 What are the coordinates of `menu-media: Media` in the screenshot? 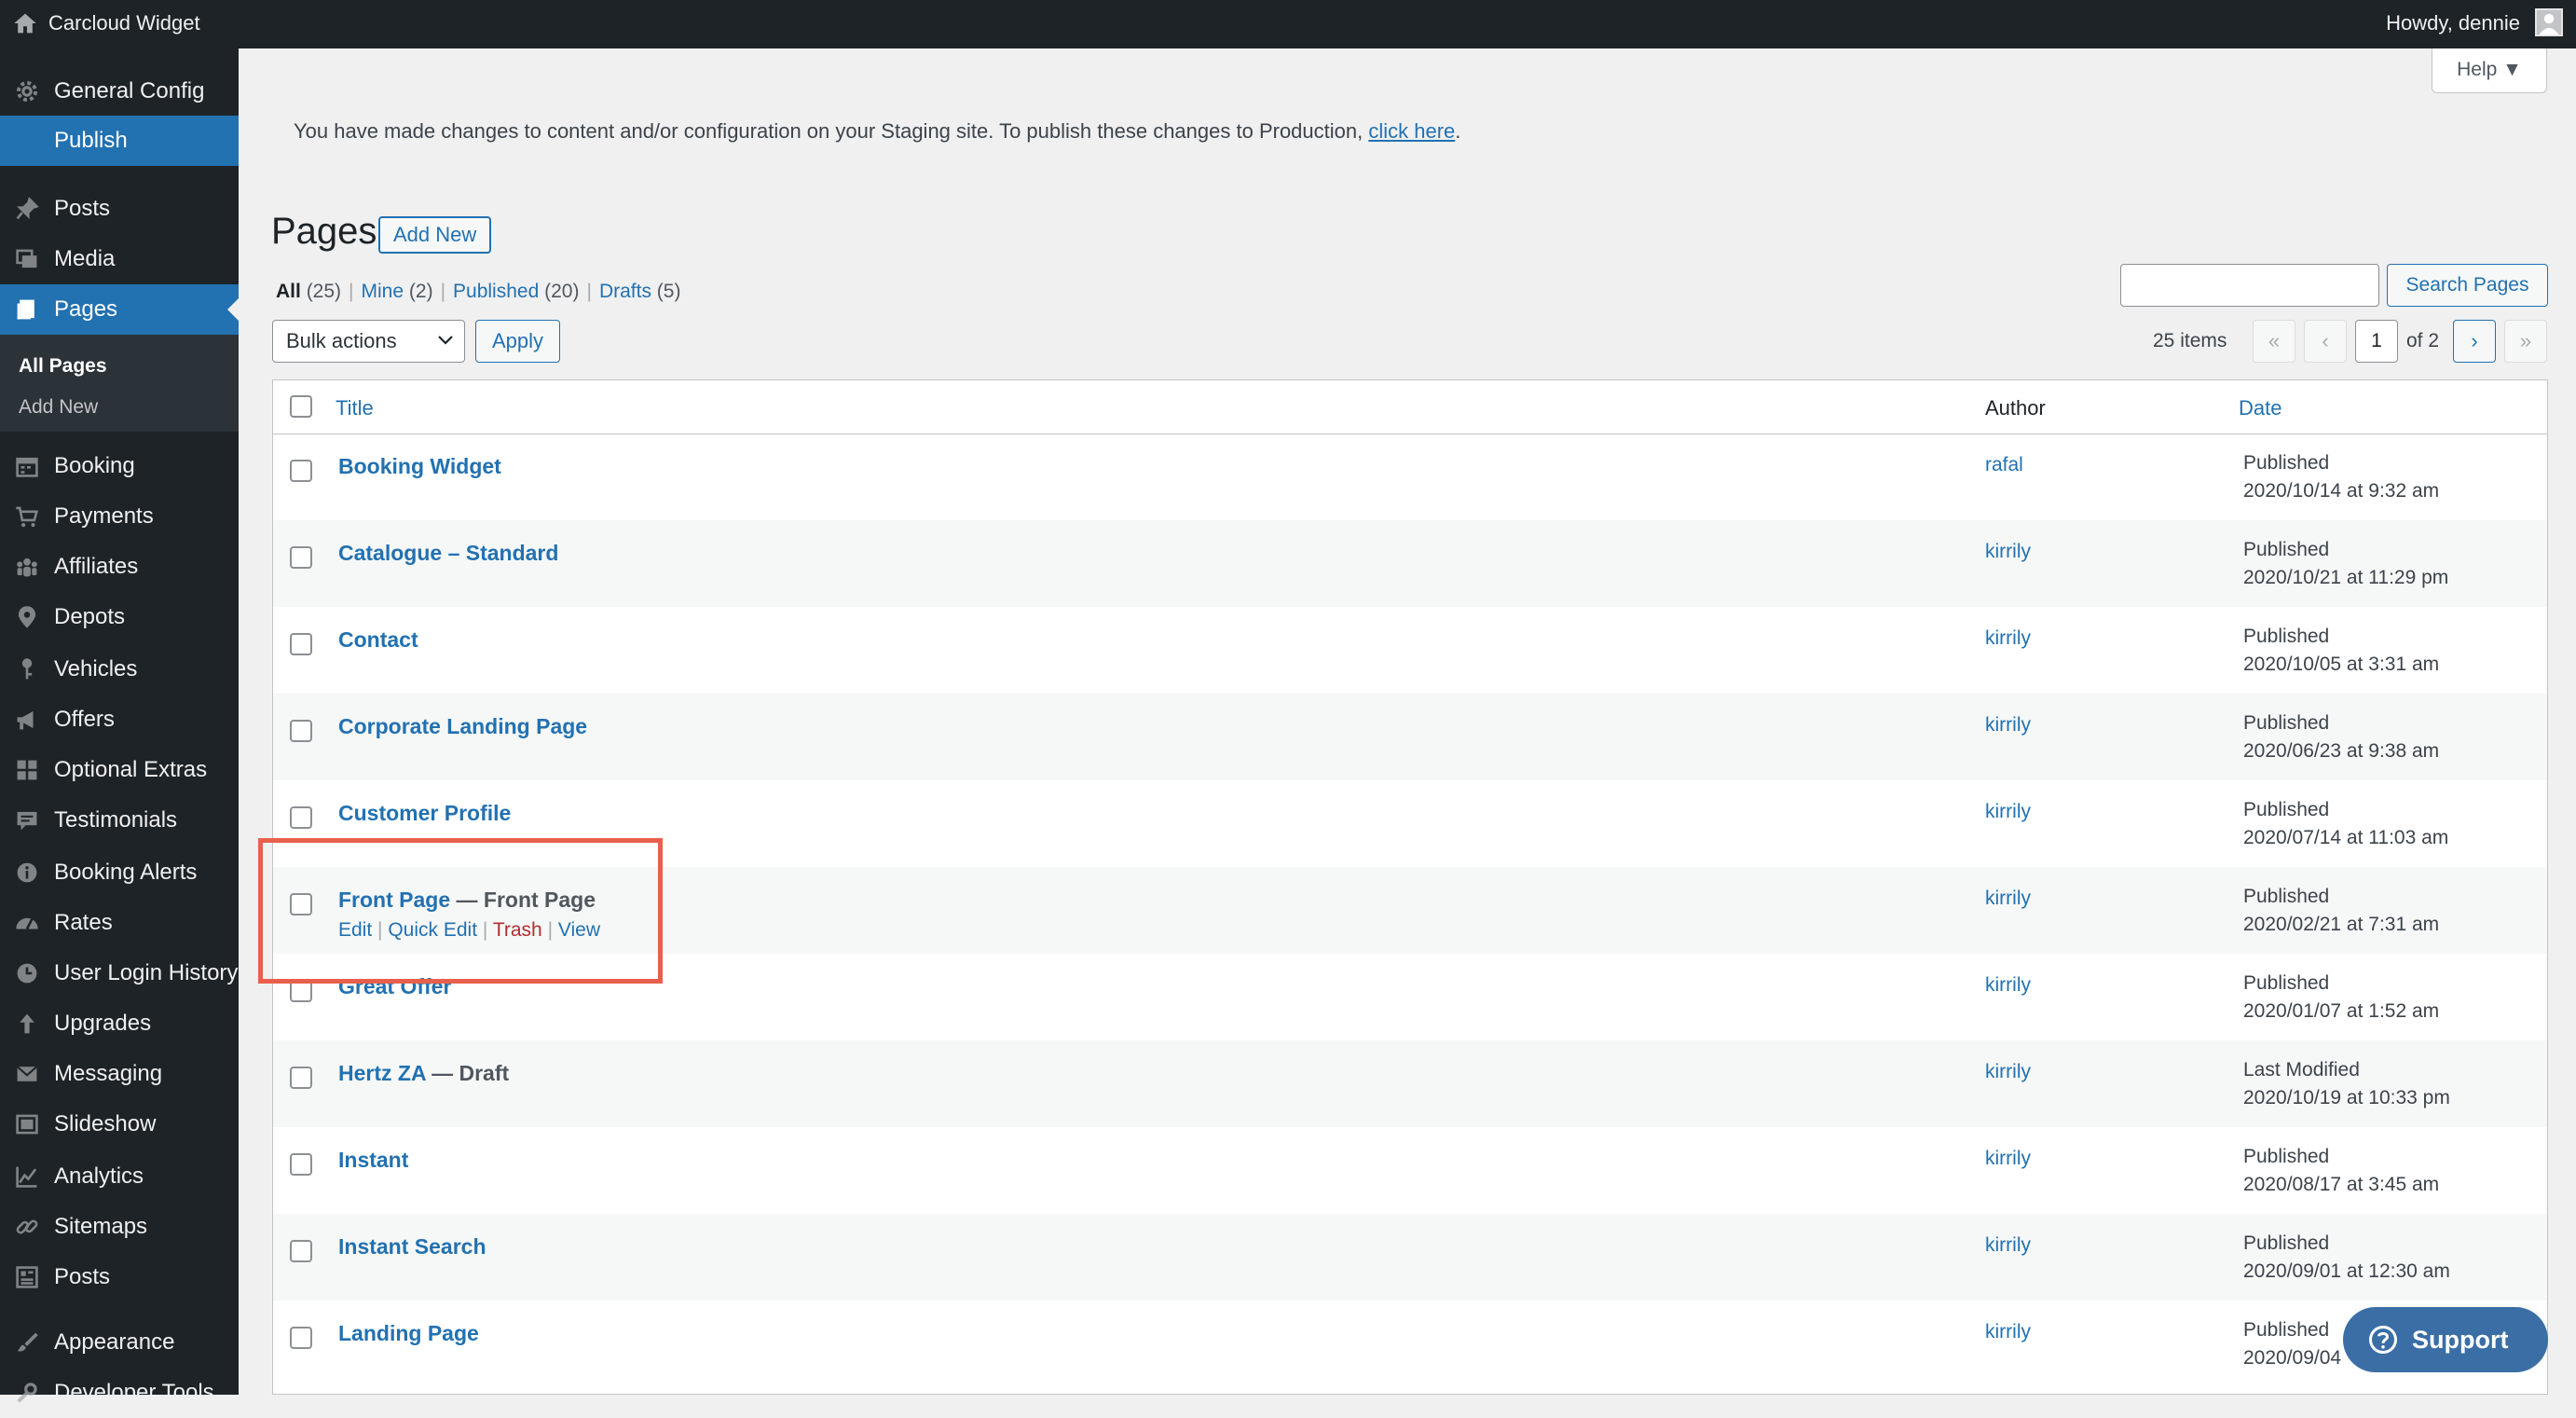 It's located at (119, 259).